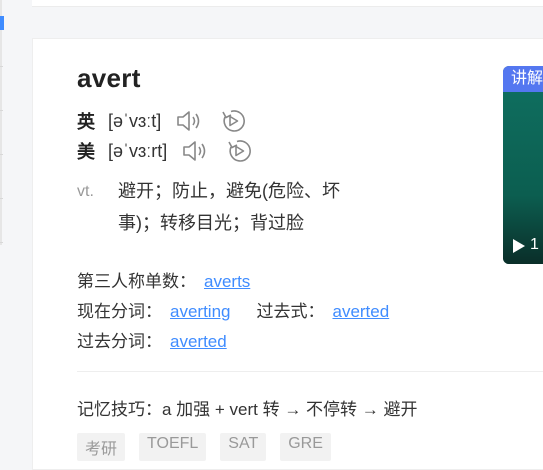 The width and height of the screenshot is (543, 470). Describe the element at coordinates (229, 207) in the screenshot. I see `definition-text: 避开；防止，避免(危险、坏事)；转移目光；背过脸` at that location.